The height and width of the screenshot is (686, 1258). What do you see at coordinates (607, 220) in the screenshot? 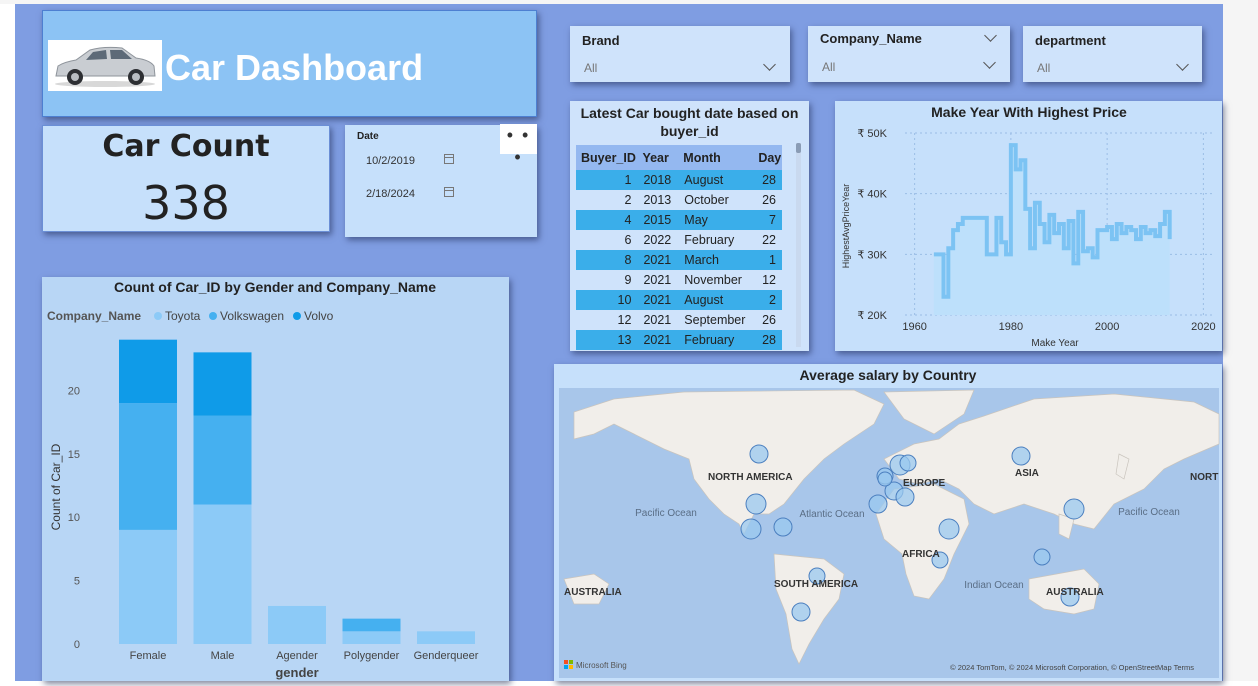
I see `table-cell: 4` at bounding box center [607, 220].